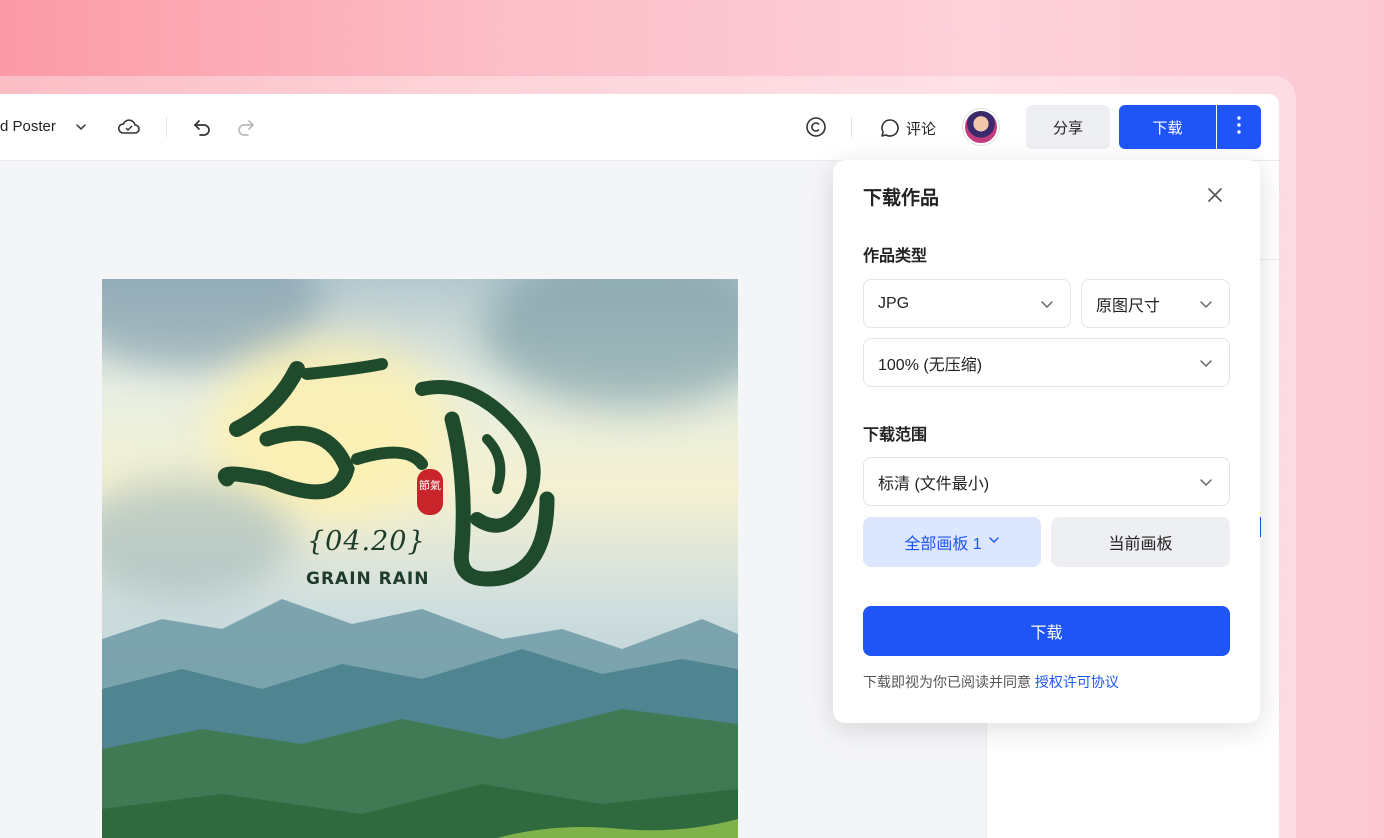 This screenshot has height=838, width=1384. What do you see at coordinates (1167, 127) in the screenshot?
I see `download-button: 下载` at bounding box center [1167, 127].